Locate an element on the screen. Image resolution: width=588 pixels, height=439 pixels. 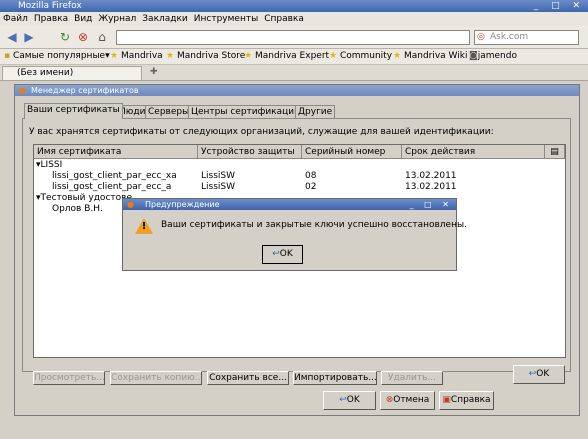
bookmark-label: Mandriva Store is located at coordinates (211, 56).